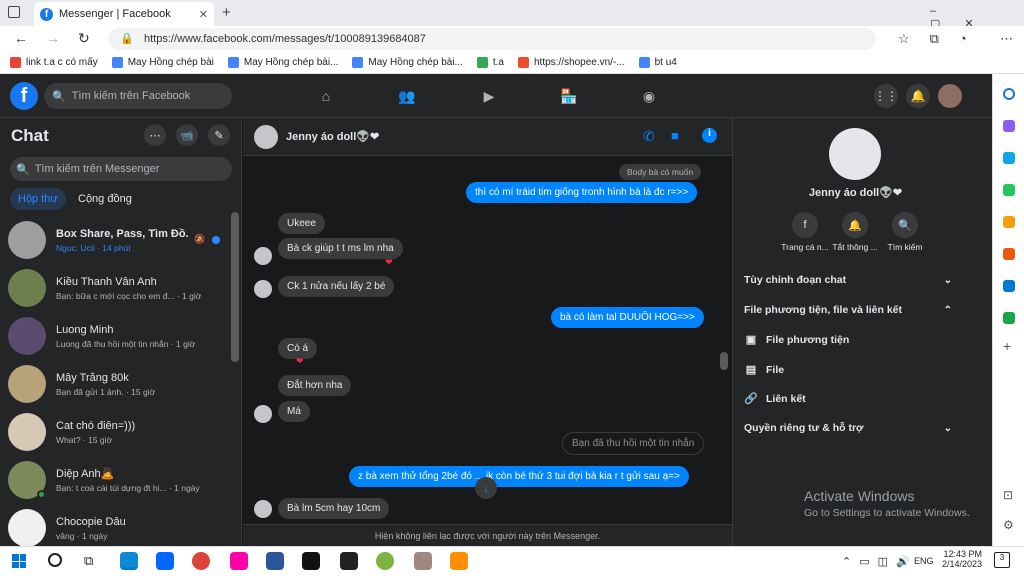 The width and height of the screenshot is (1024, 576). Describe the element at coordinates (235, 287) in the screenshot. I see `sidebar-scrollbar` at that location.